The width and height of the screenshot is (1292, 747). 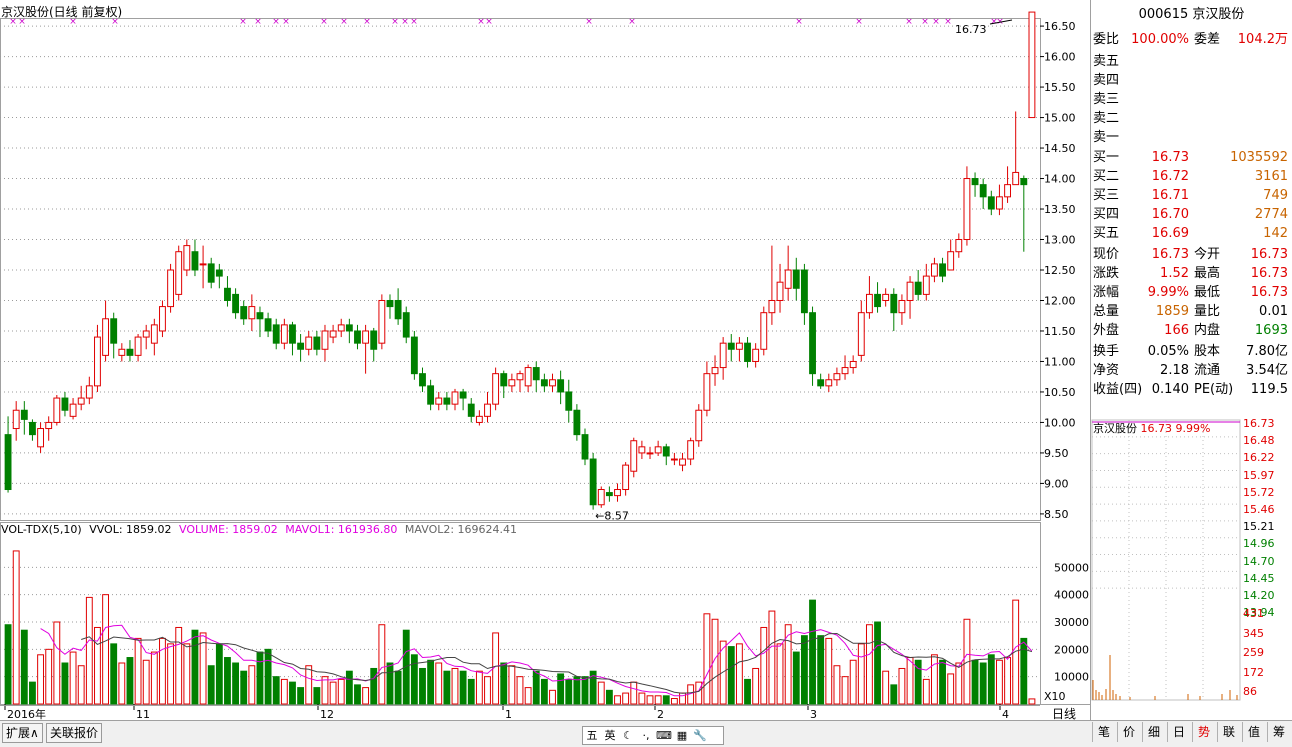 I want to click on intraday-price: 16.73, so click(x=1156, y=428).